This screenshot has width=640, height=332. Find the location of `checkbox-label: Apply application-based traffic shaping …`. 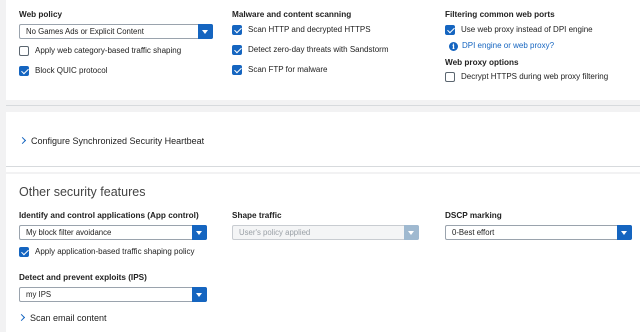

checkbox-label: Apply application-based traffic shaping … is located at coordinates (115, 251).